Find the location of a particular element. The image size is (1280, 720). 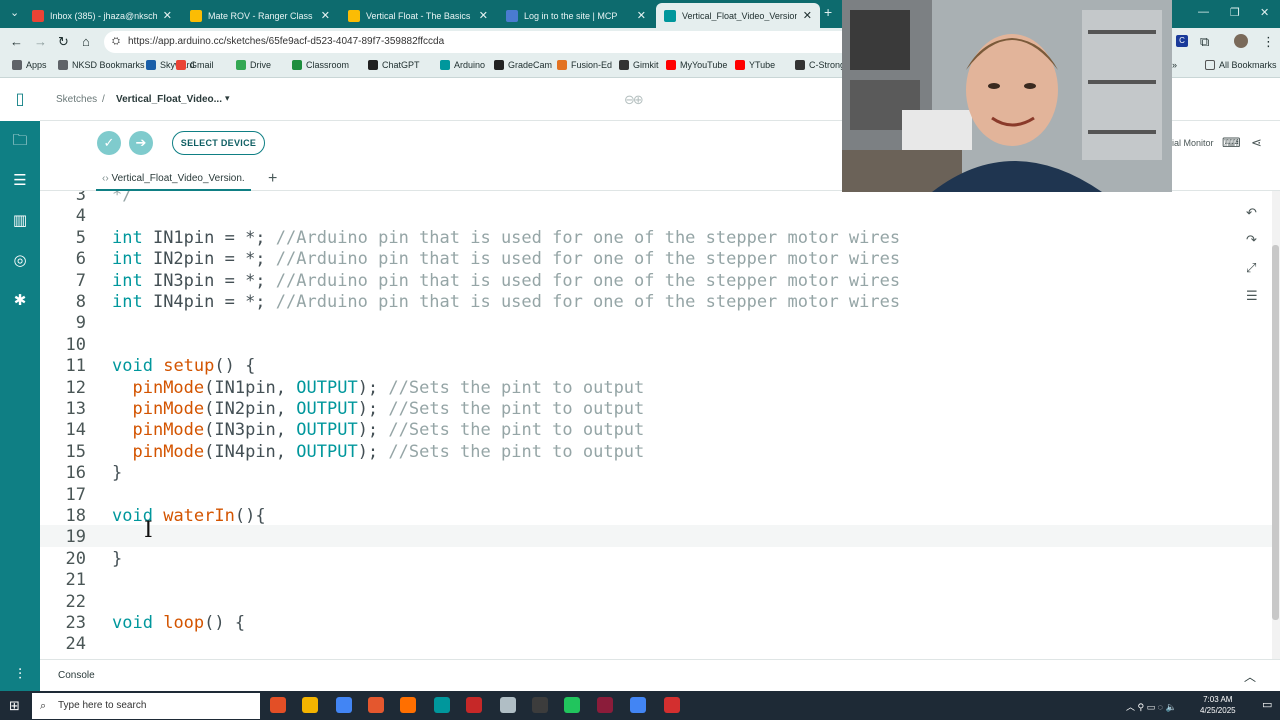

examples-list-icon: ☰ is located at coordinates (20, 181).